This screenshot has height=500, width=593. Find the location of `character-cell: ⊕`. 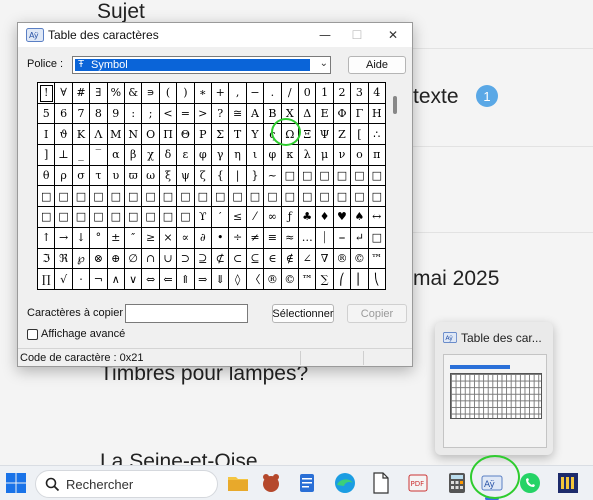

character-cell: ⊕ is located at coordinates (116, 259).